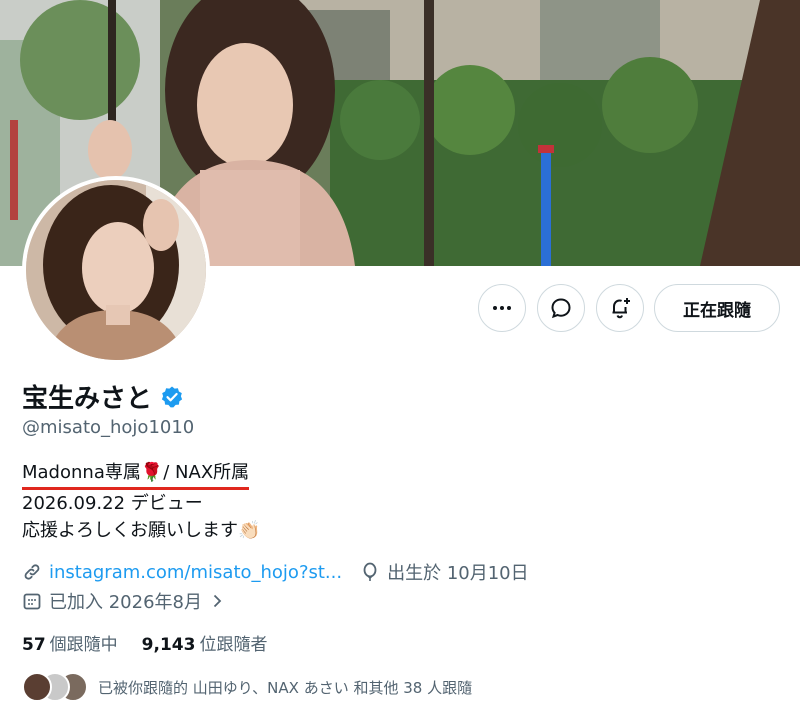 The image size is (800, 713). I want to click on following-count: 57, so click(34, 645).